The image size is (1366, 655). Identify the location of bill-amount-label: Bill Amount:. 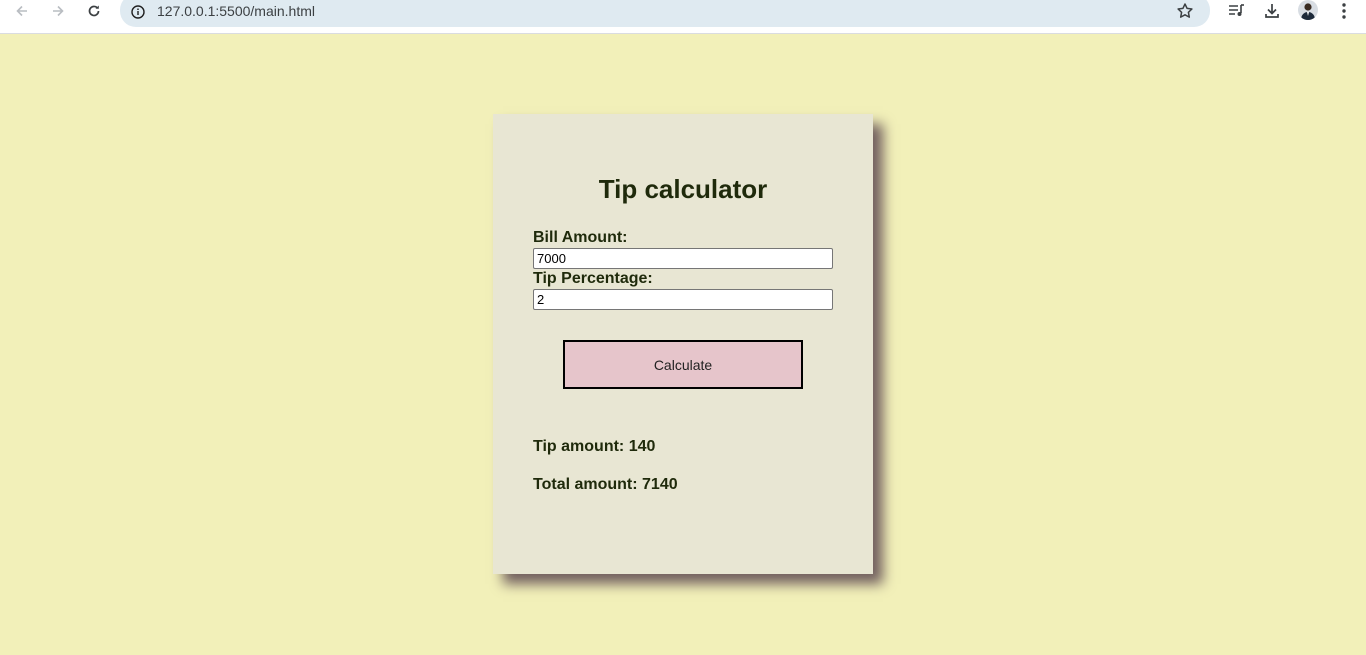
(580, 237).